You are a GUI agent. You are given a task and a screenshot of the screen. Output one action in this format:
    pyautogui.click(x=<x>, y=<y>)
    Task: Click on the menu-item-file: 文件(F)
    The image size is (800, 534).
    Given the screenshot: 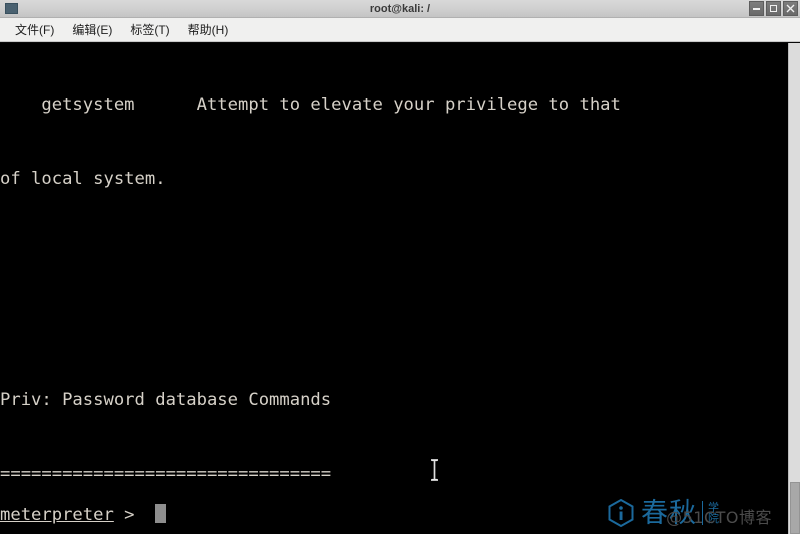 What is the action you would take?
    pyautogui.click(x=34, y=29)
    